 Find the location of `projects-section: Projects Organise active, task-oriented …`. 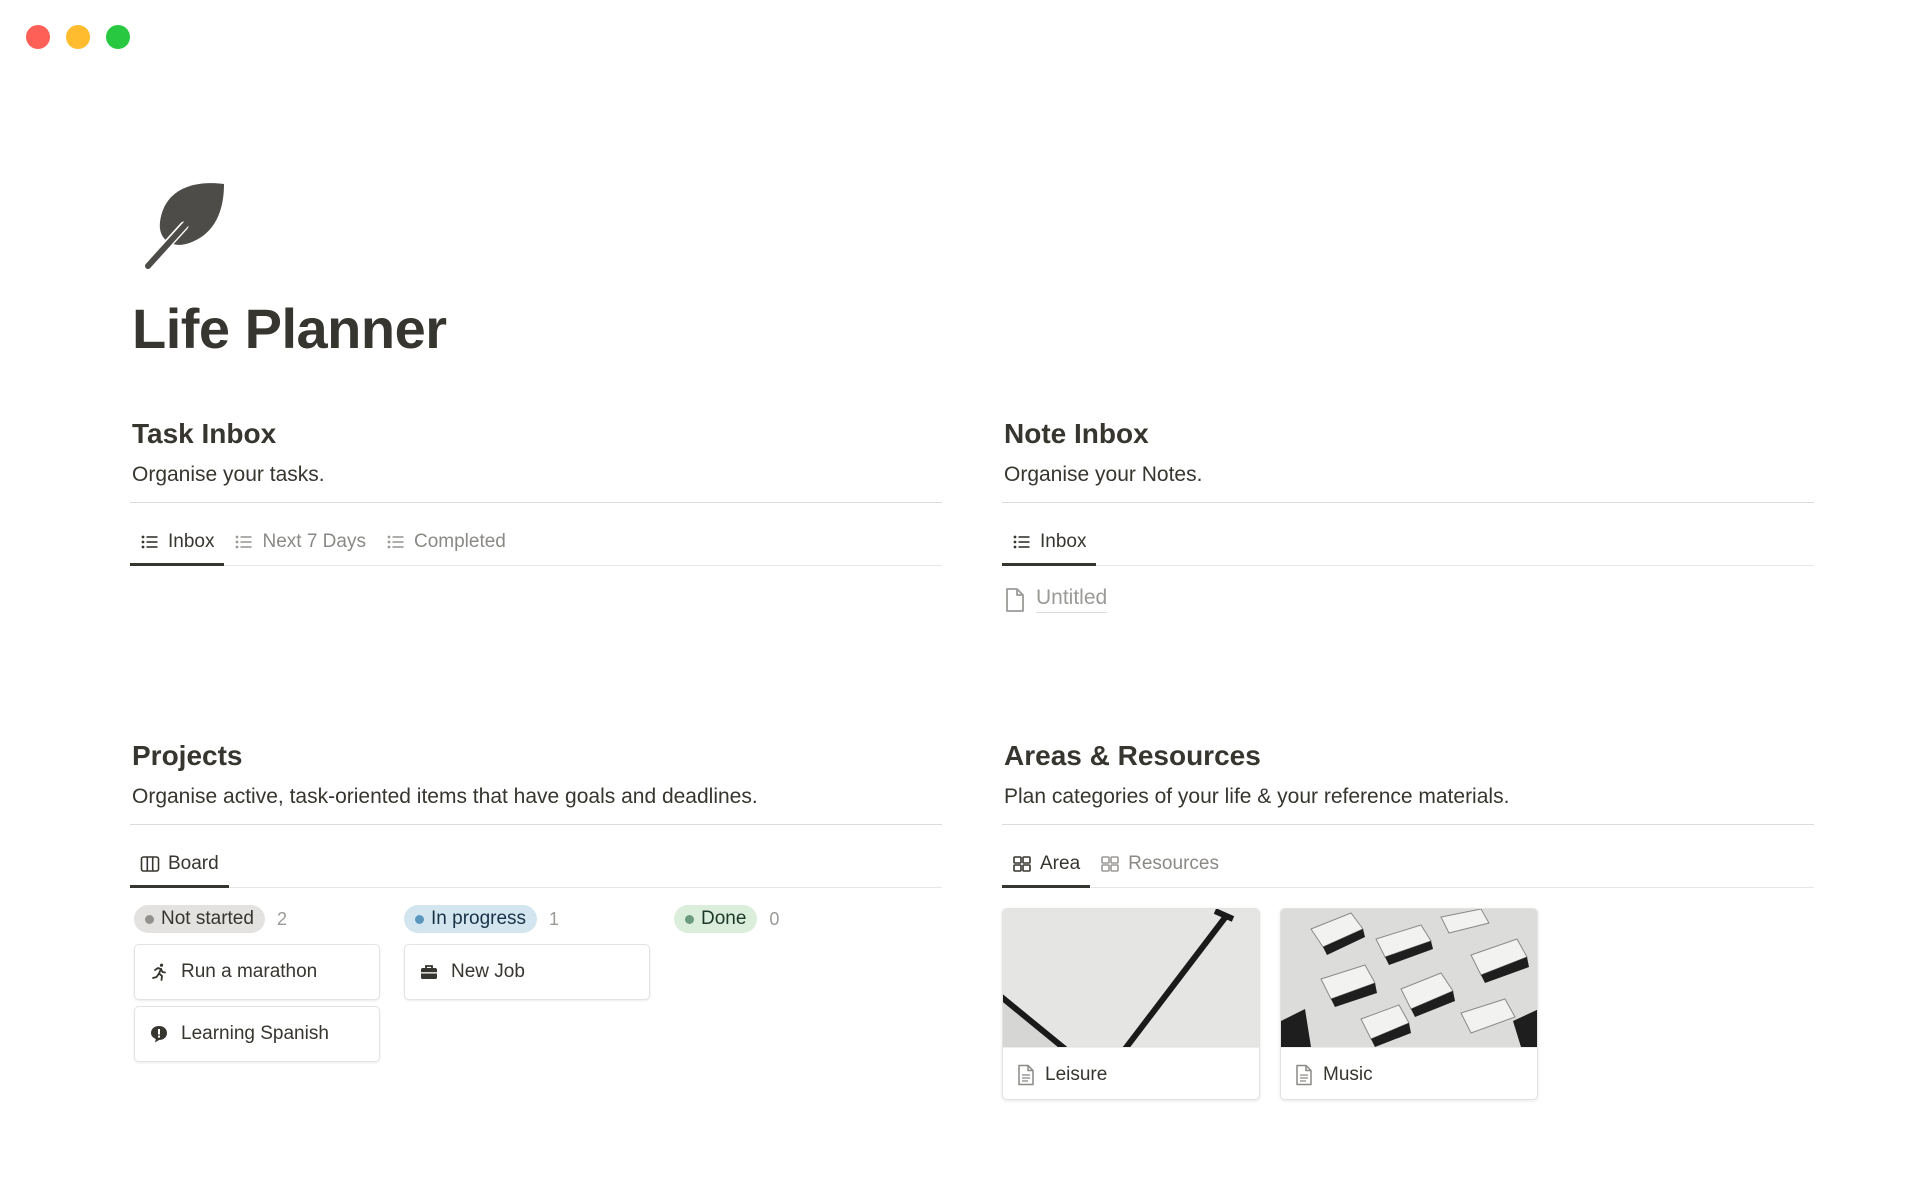

projects-section: Projects Organise active, task-oriented … is located at coordinates (536, 910).